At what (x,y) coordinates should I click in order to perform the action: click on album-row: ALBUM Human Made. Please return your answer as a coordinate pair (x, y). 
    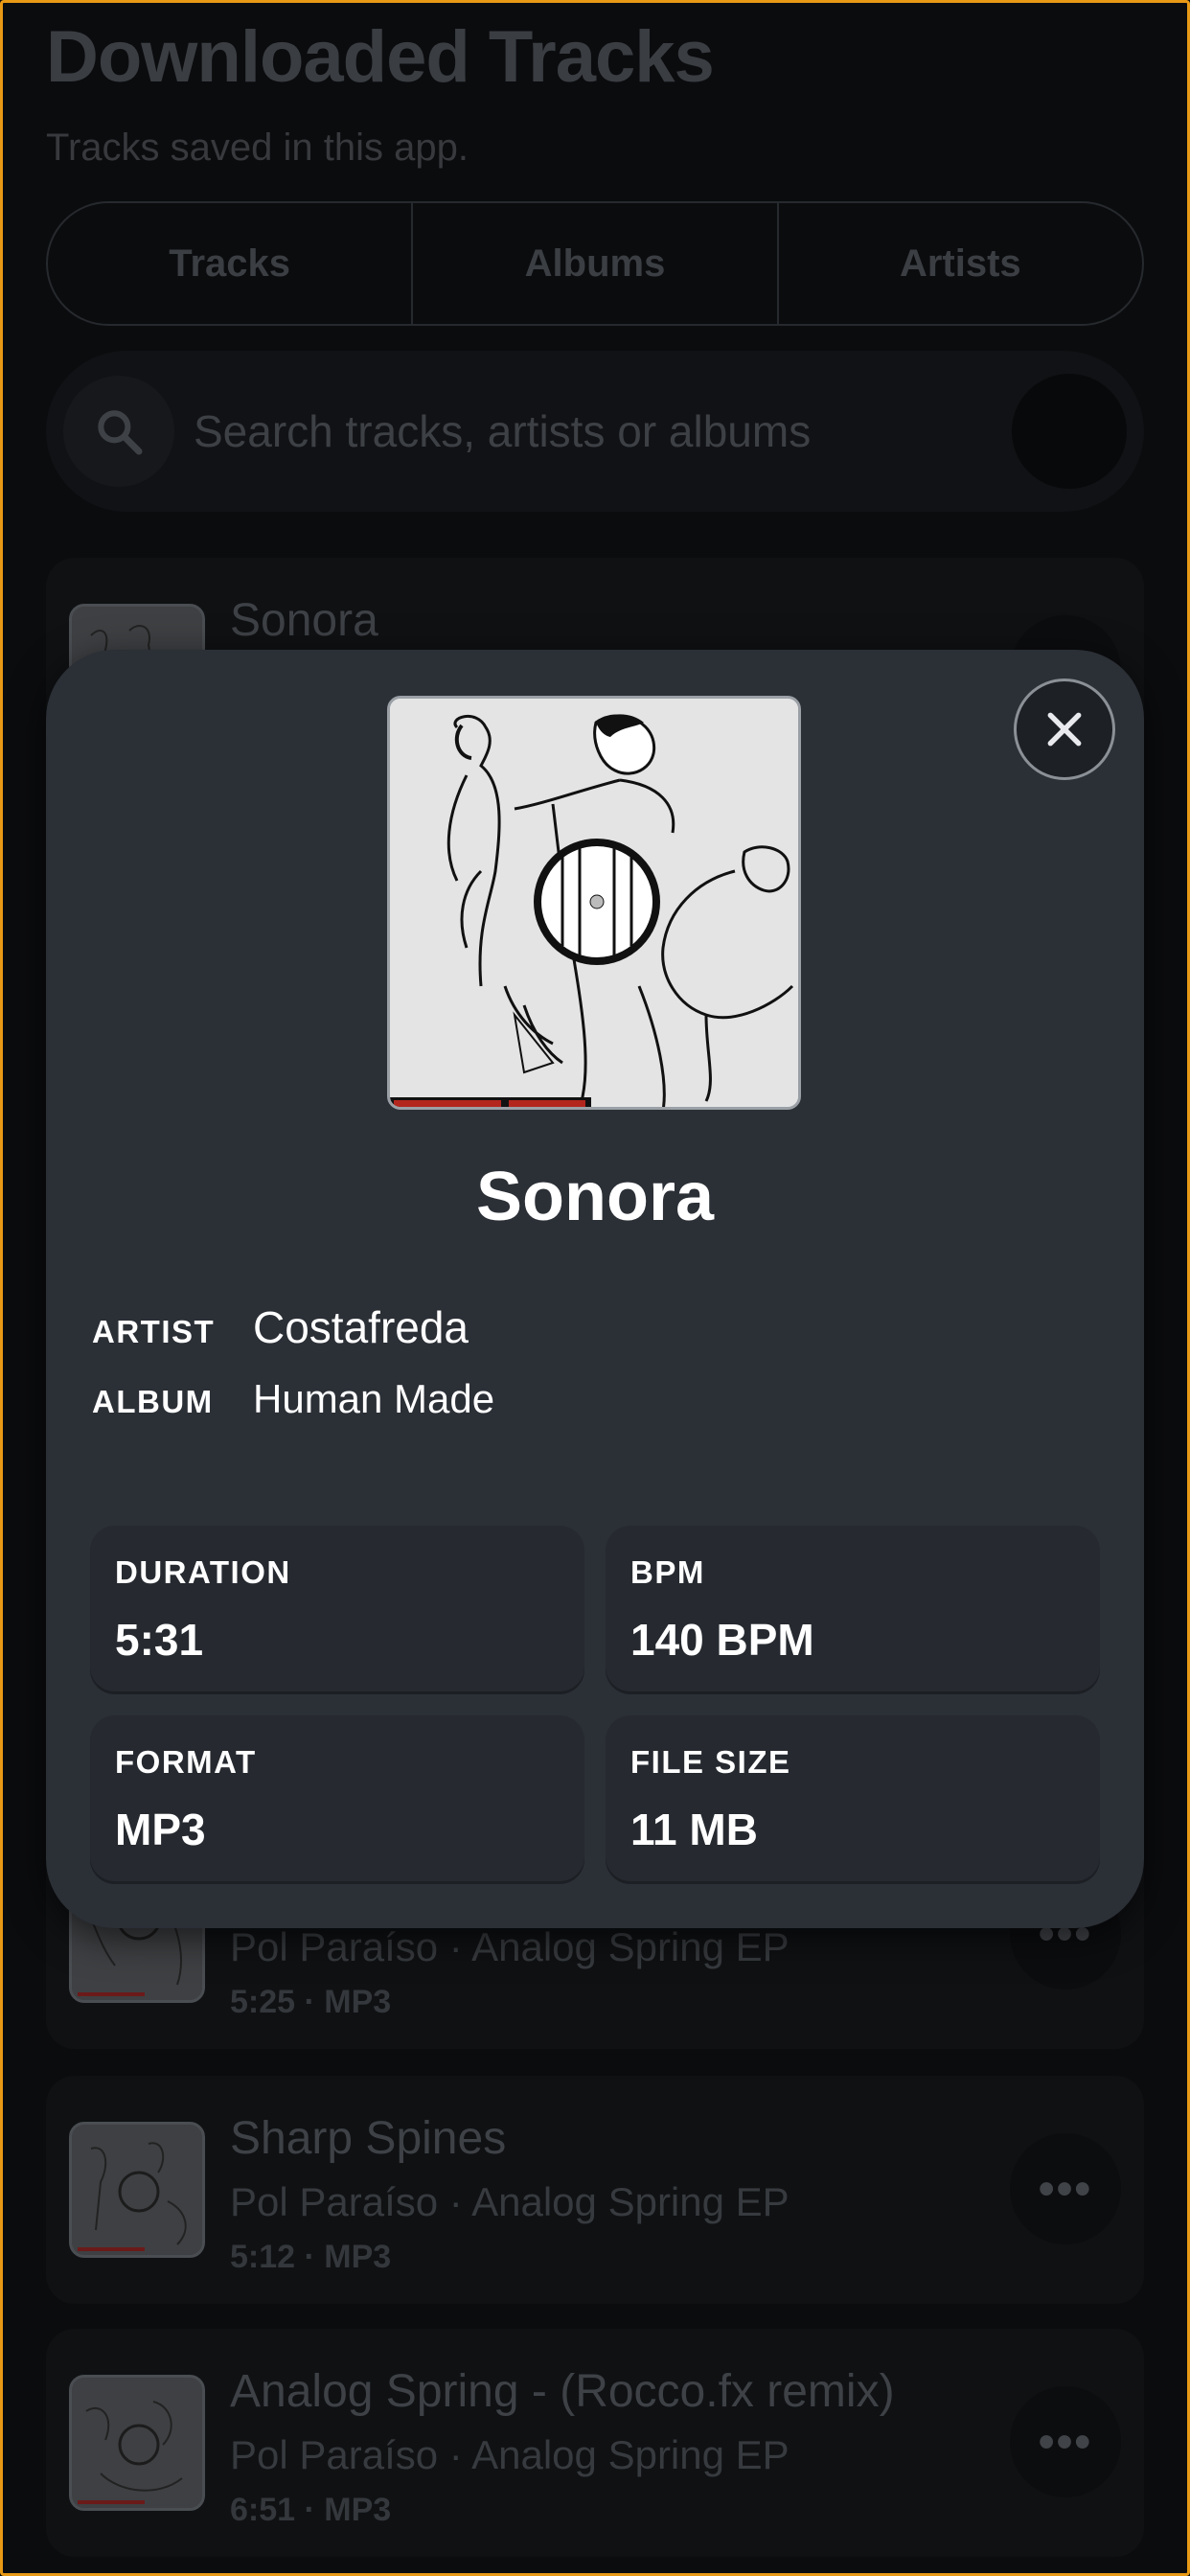
    Looking at the image, I should click on (293, 1399).